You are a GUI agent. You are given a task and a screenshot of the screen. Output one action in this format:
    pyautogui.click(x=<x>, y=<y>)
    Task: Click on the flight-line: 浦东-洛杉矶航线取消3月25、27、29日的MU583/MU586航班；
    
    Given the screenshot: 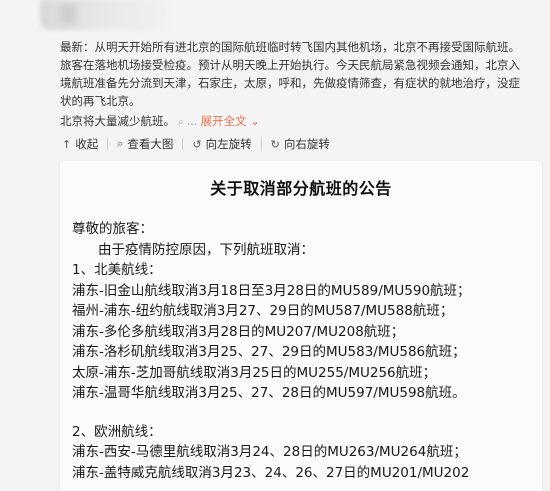 What is the action you would take?
    pyautogui.click(x=269, y=352)
    